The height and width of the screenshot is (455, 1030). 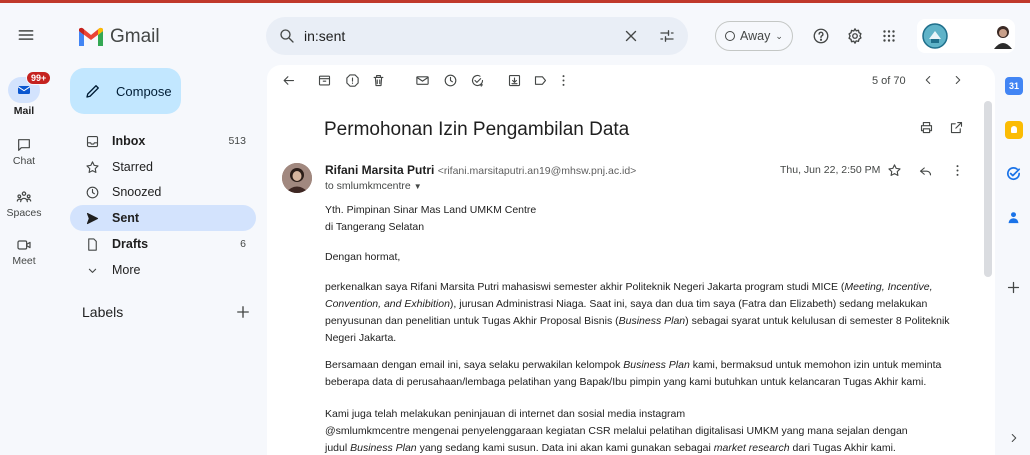 What do you see at coordinates (1013, 217) in the screenshot?
I see `contacts-person-icon` at bounding box center [1013, 217].